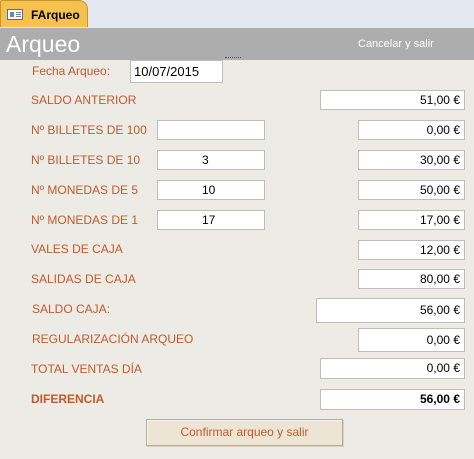 The height and width of the screenshot is (459, 474). What do you see at coordinates (15, 14) in the screenshot?
I see `form-icon` at bounding box center [15, 14].